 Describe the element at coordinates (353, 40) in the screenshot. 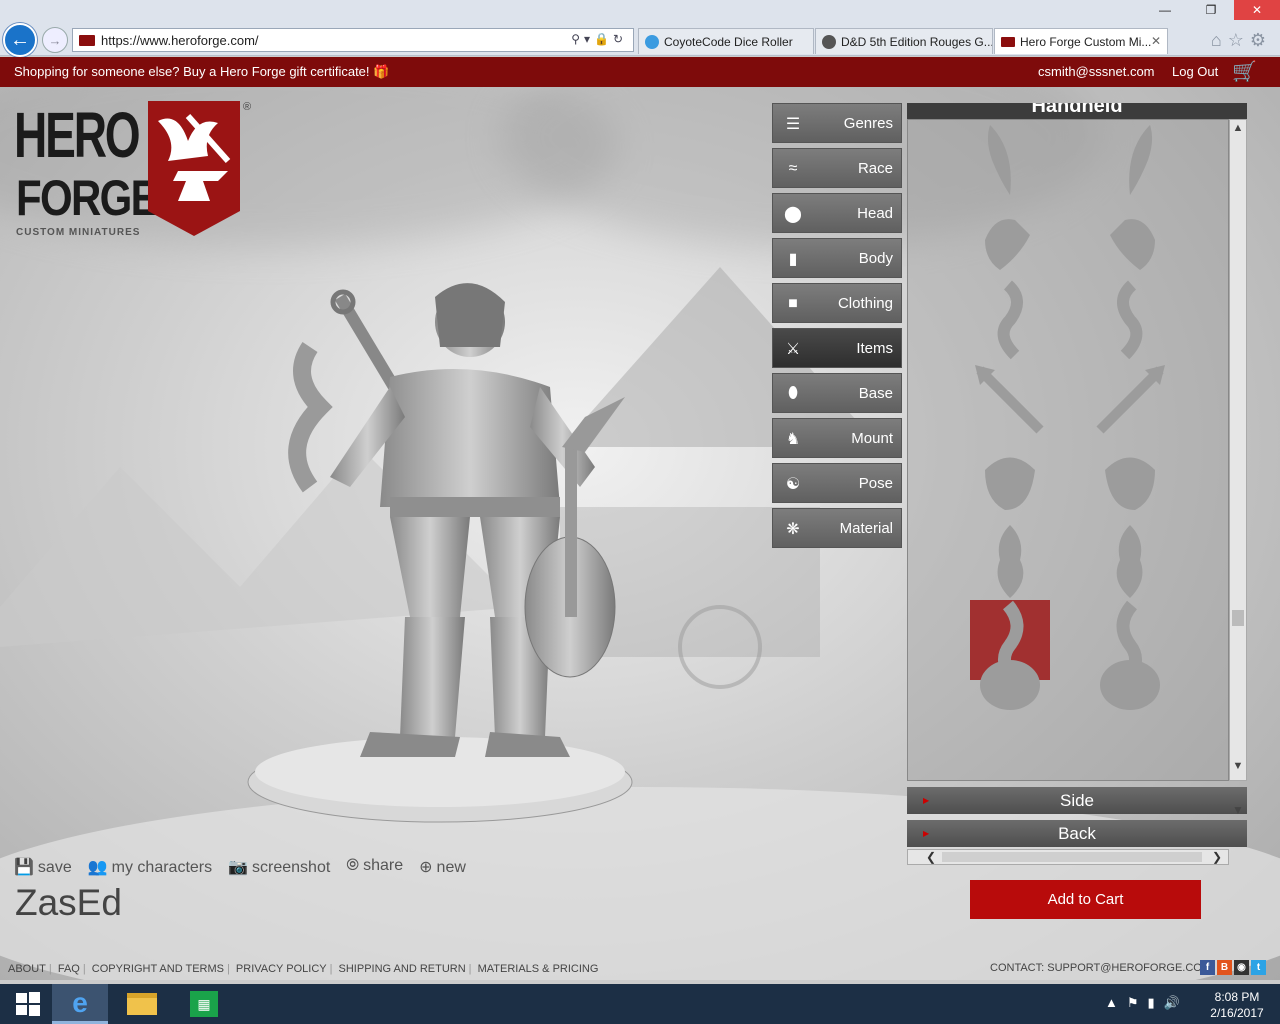

I see `address-bar: https://www.heroforge.com/ ⚲▾🔒↻` at that location.